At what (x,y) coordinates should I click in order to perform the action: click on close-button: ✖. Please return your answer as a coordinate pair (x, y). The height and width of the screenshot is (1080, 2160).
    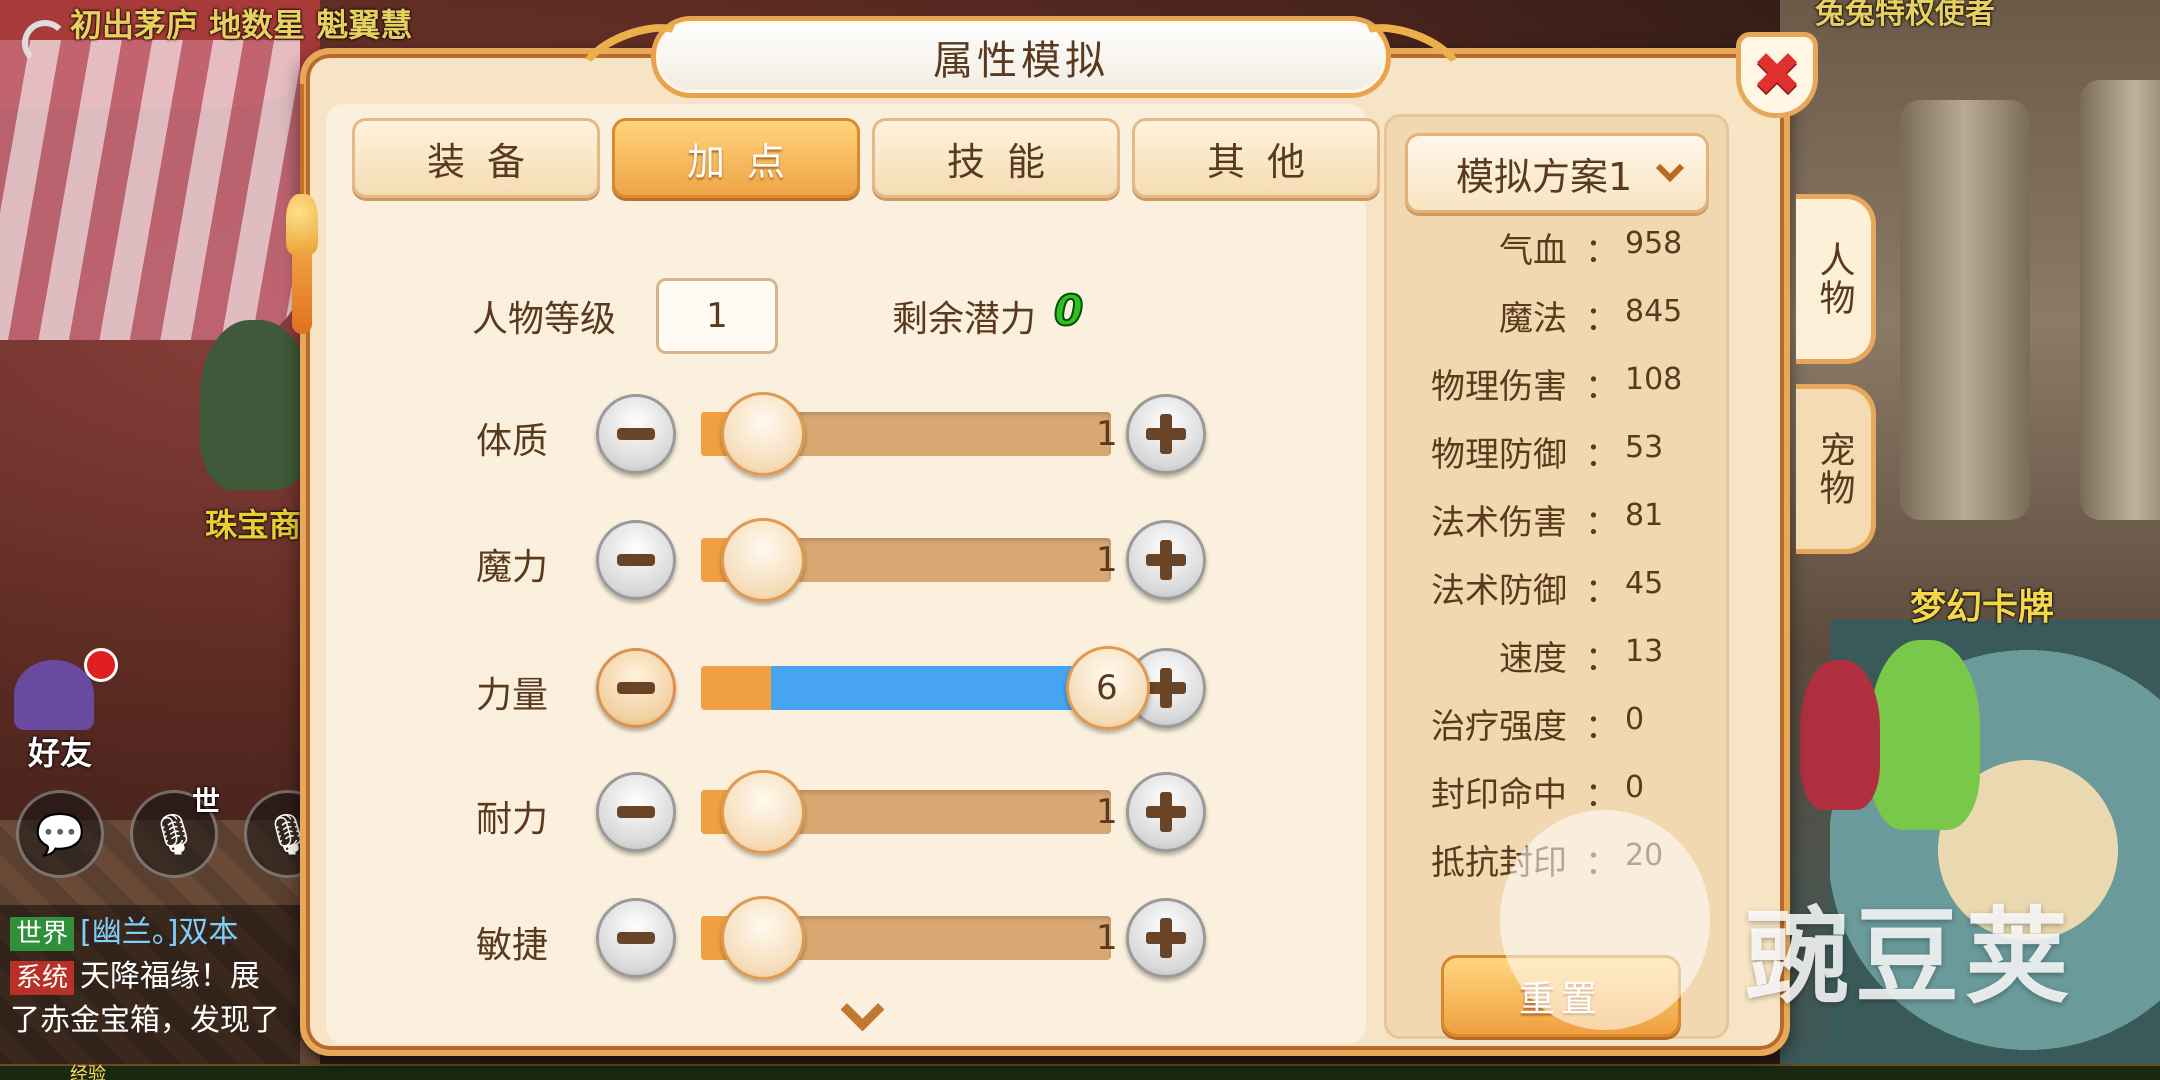
    Looking at the image, I should click on (1777, 75).